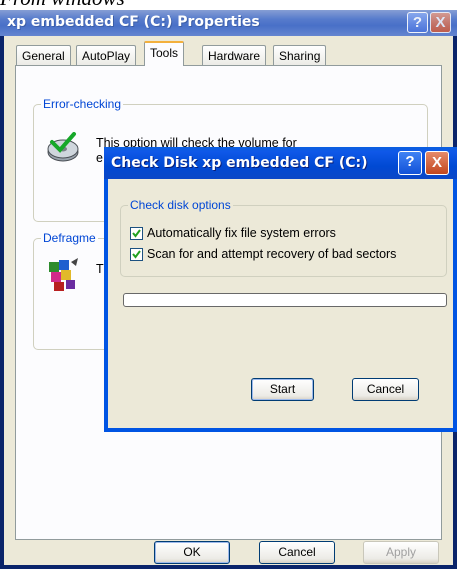 This screenshot has height=569, width=457. I want to click on properties-help-button: ?, so click(417, 22).